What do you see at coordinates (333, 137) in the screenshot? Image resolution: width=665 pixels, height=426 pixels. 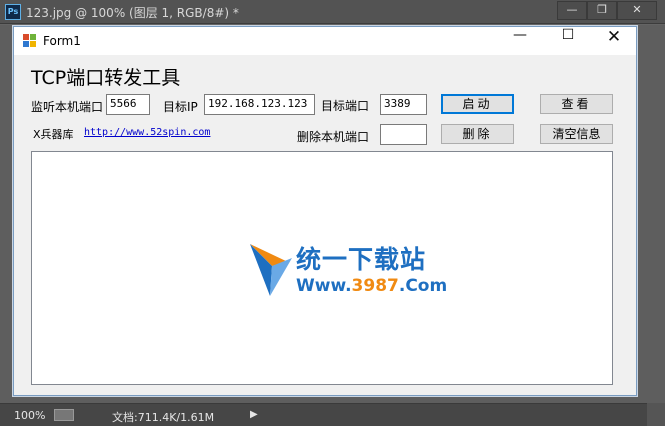 I see `delete-port-label: 删除本机端口` at bounding box center [333, 137].